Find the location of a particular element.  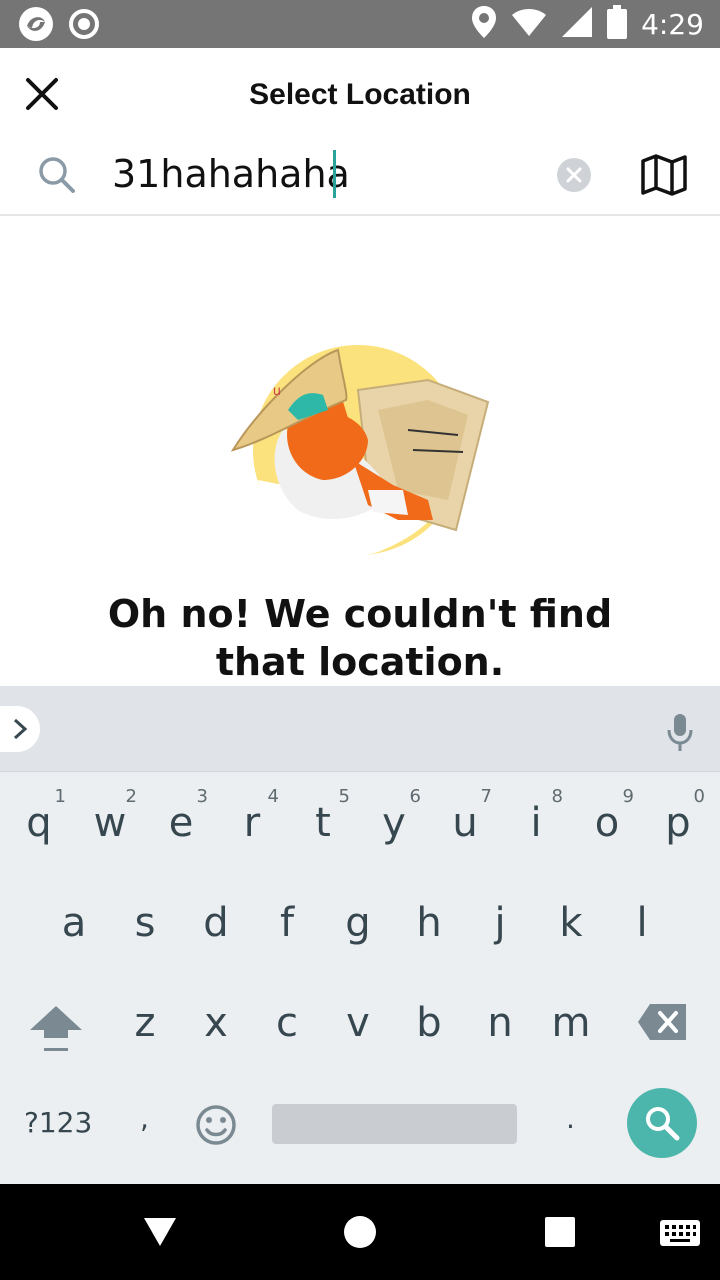

navigation-bar is located at coordinates (360, 1232).